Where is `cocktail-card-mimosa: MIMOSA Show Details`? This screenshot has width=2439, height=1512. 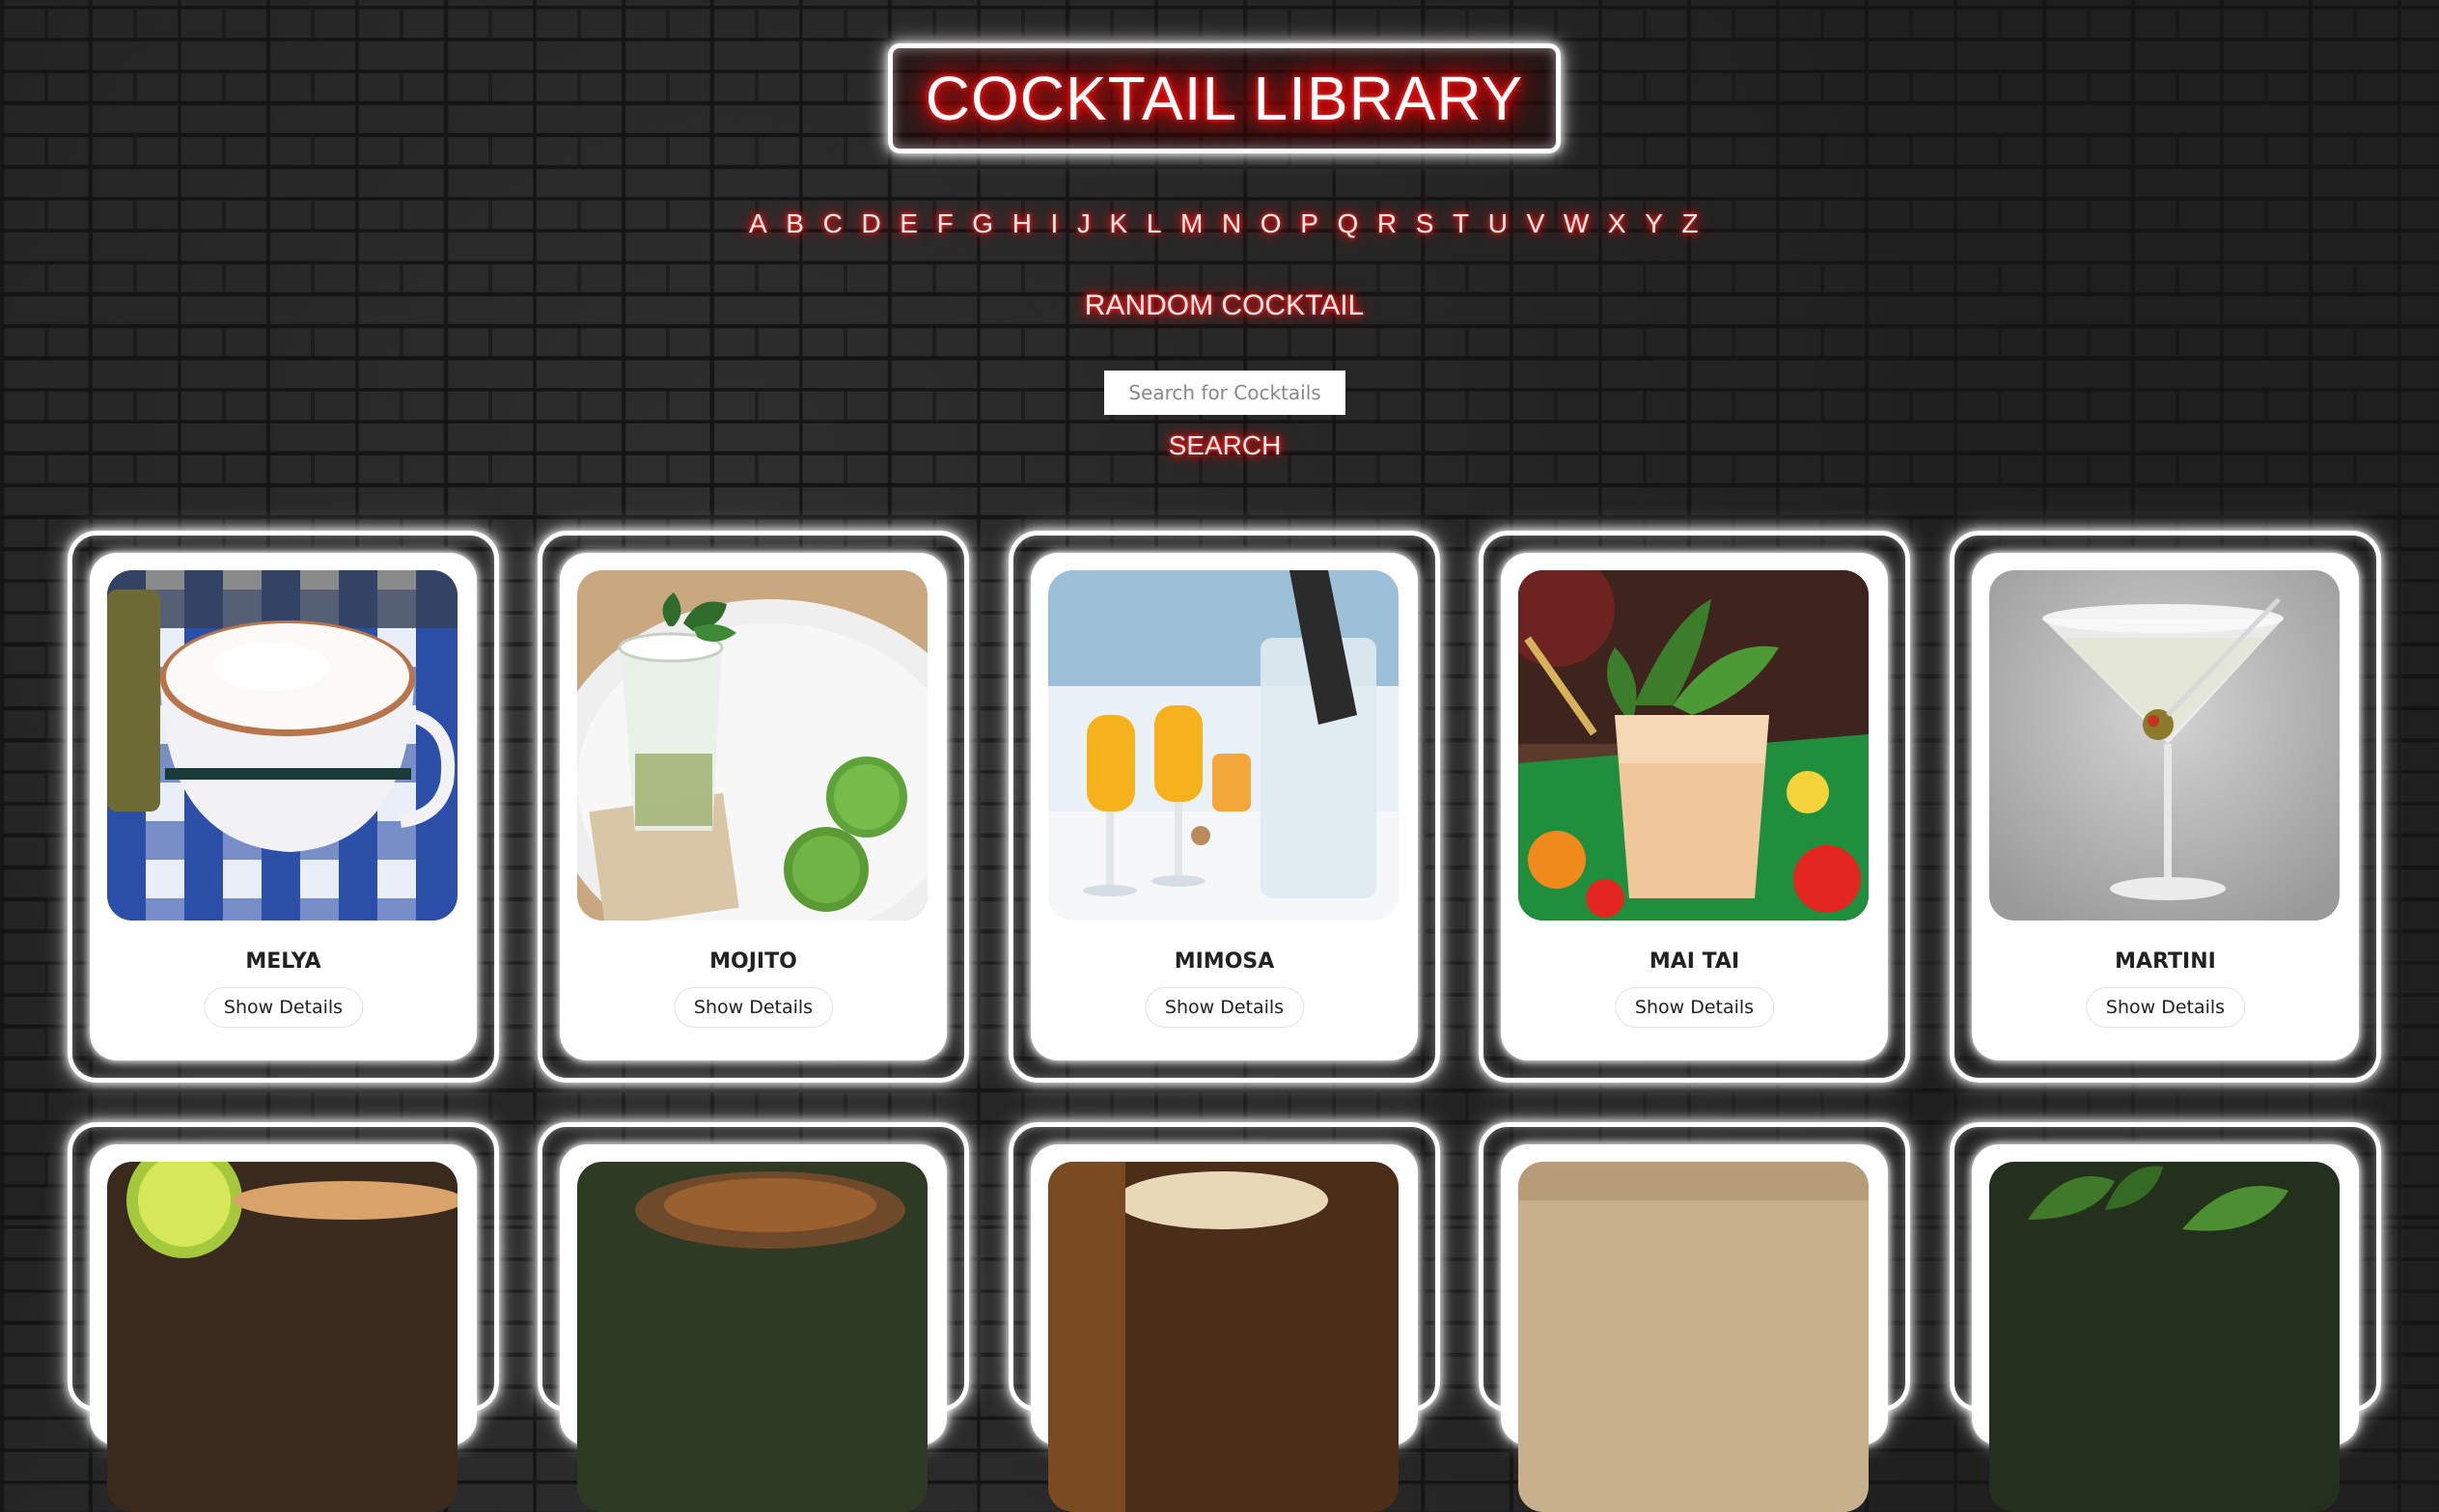
cocktail-card-mimosa: MIMOSA Show Details is located at coordinates (1224, 807).